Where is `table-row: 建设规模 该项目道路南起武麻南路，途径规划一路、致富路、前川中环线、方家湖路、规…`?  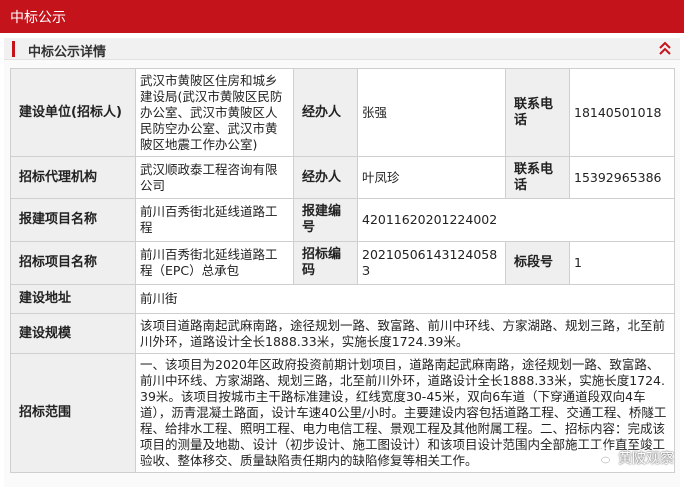
table-row: 建设规模 该项目道路南起武麻南路，途径规划一路、致富路、前川中环线、方家湖路、规… is located at coordinates (342, 333).